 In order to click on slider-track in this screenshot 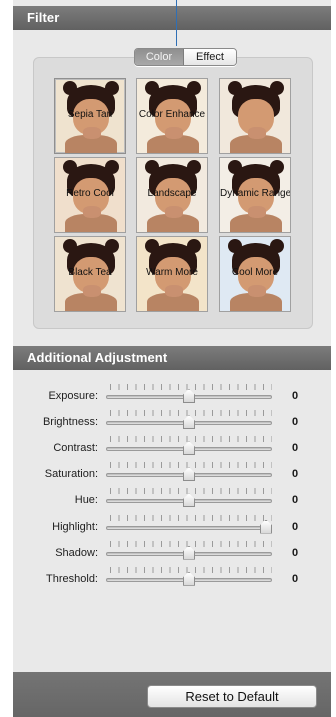, I will do `click(189, 527)`.